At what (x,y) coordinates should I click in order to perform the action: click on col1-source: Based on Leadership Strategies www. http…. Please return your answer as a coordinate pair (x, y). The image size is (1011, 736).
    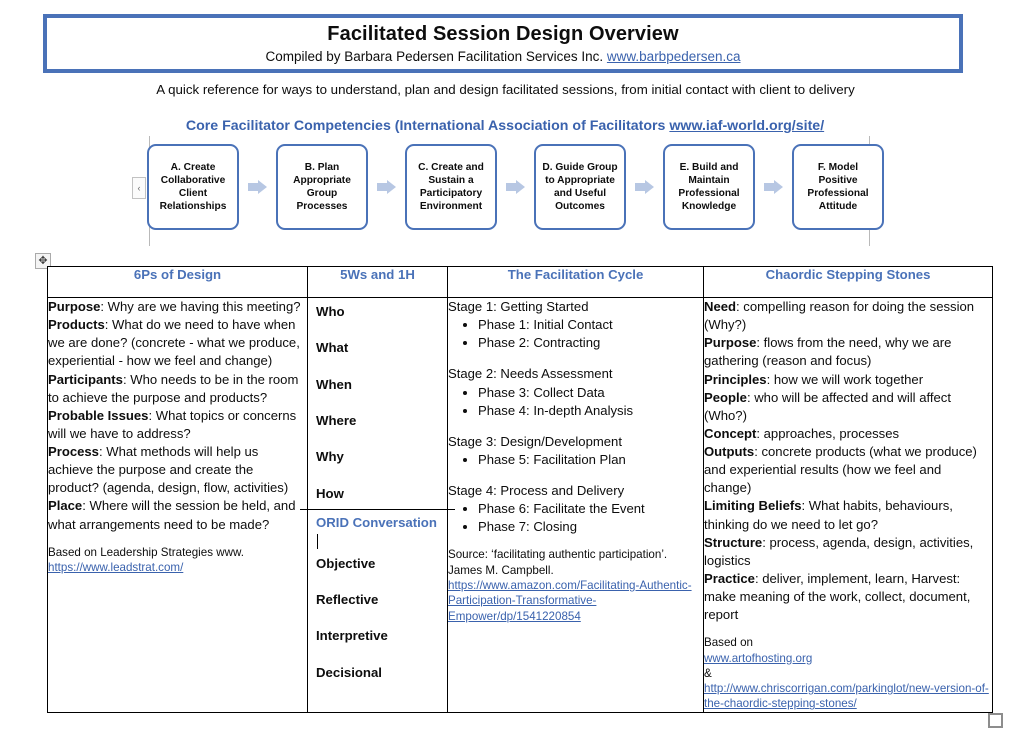
    Looking at the image, I should click on (177, 560).